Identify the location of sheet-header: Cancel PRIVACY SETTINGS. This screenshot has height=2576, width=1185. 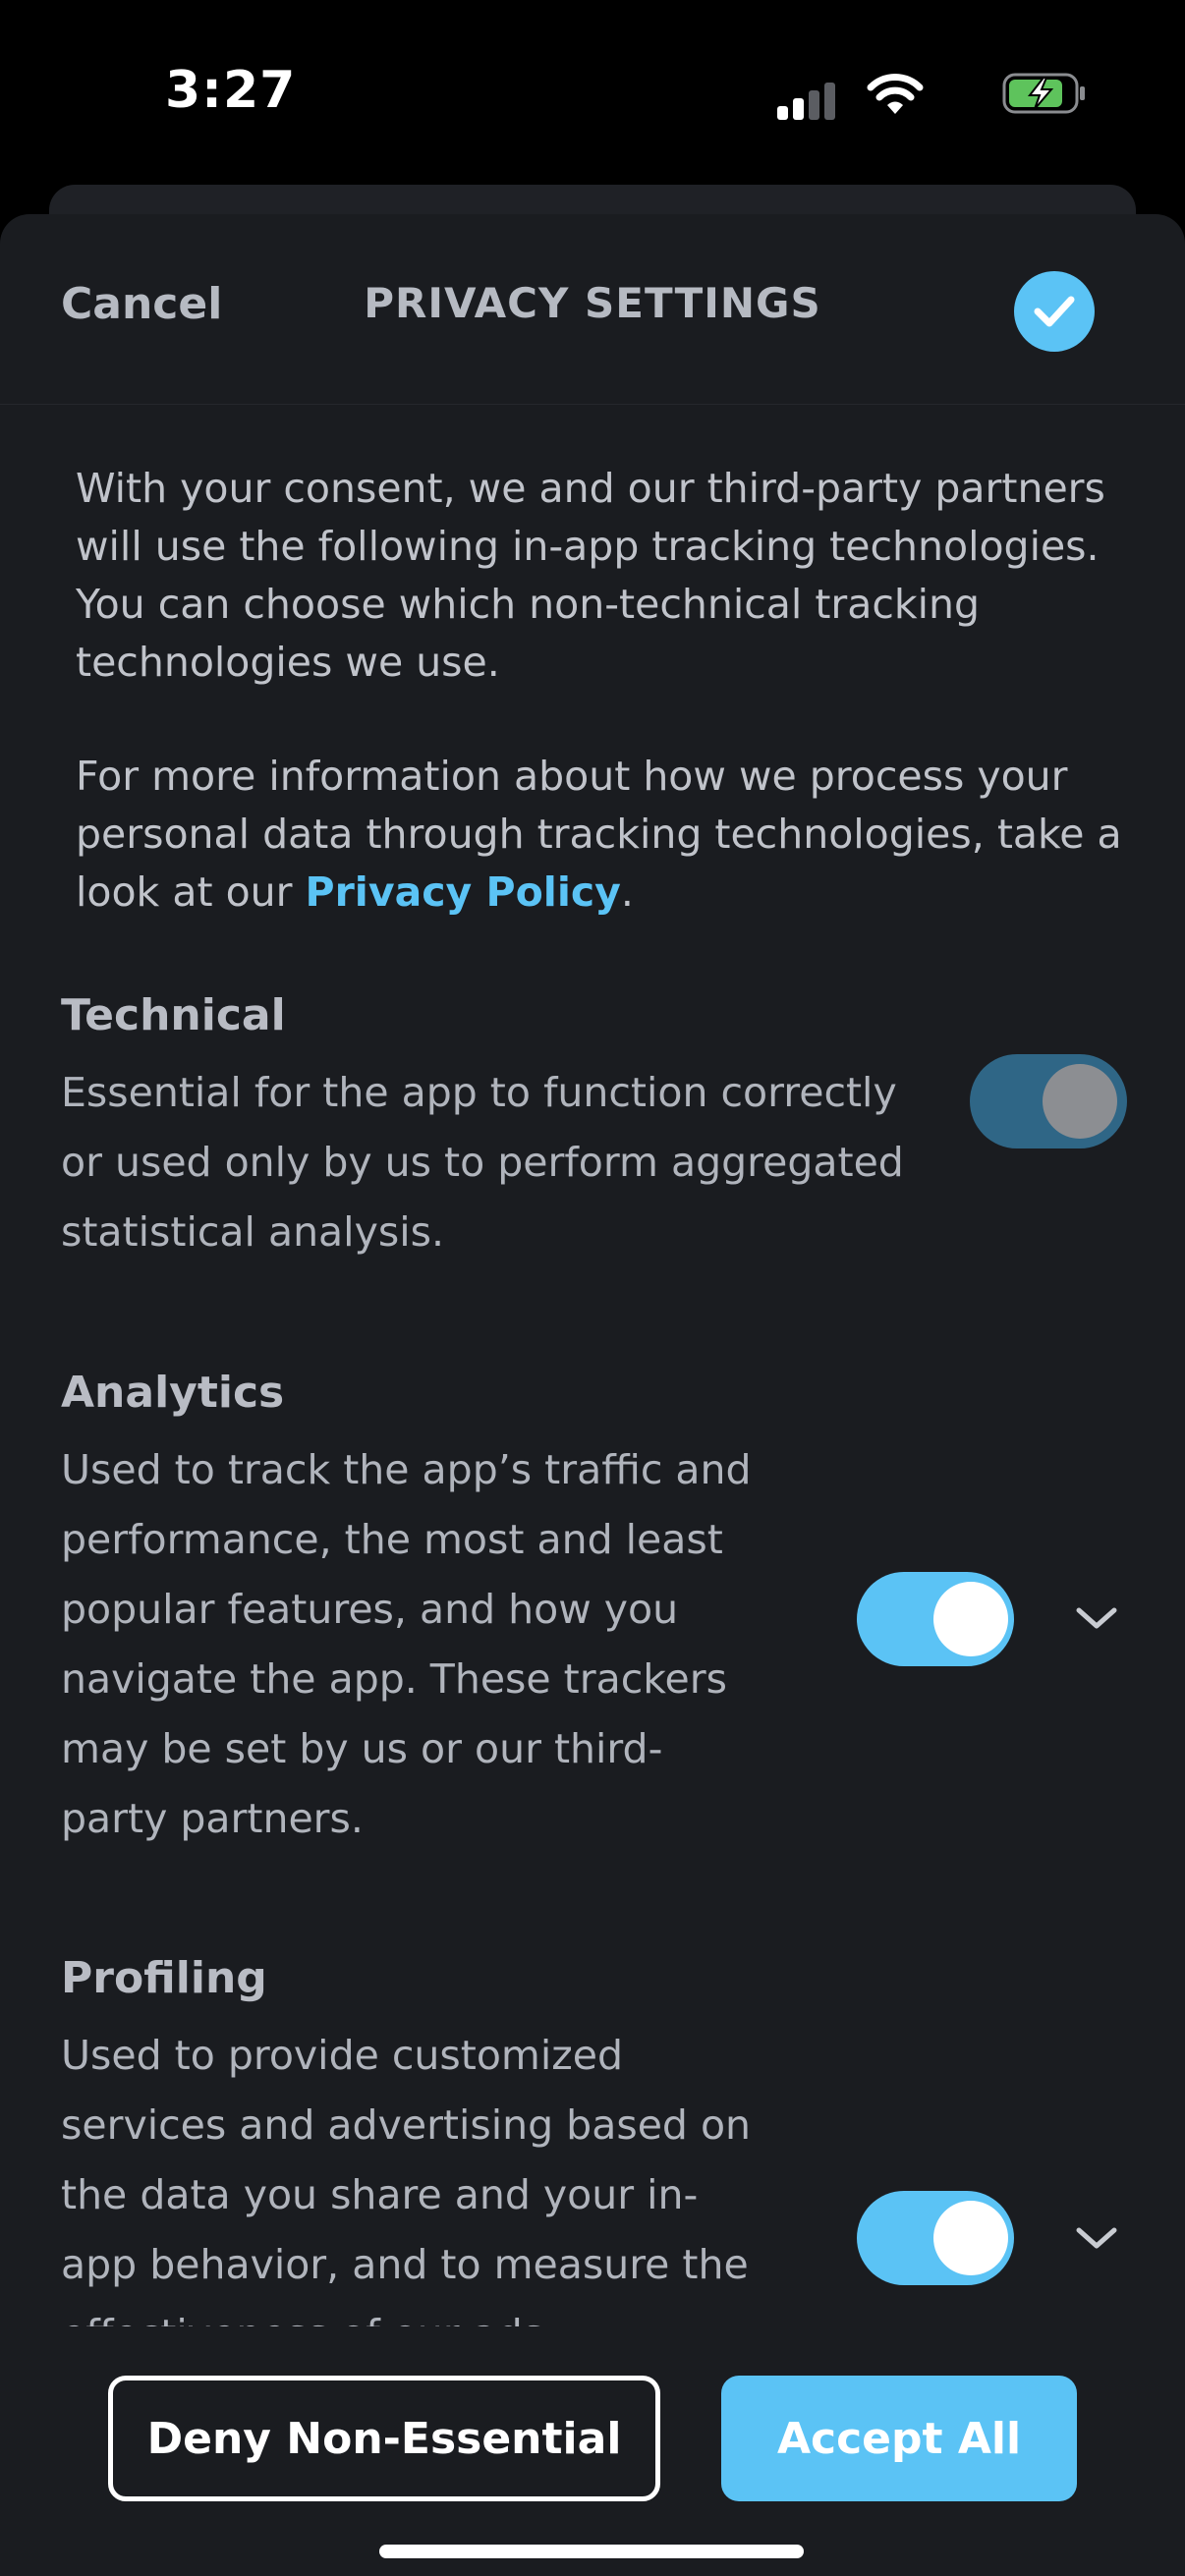
(592, 309).